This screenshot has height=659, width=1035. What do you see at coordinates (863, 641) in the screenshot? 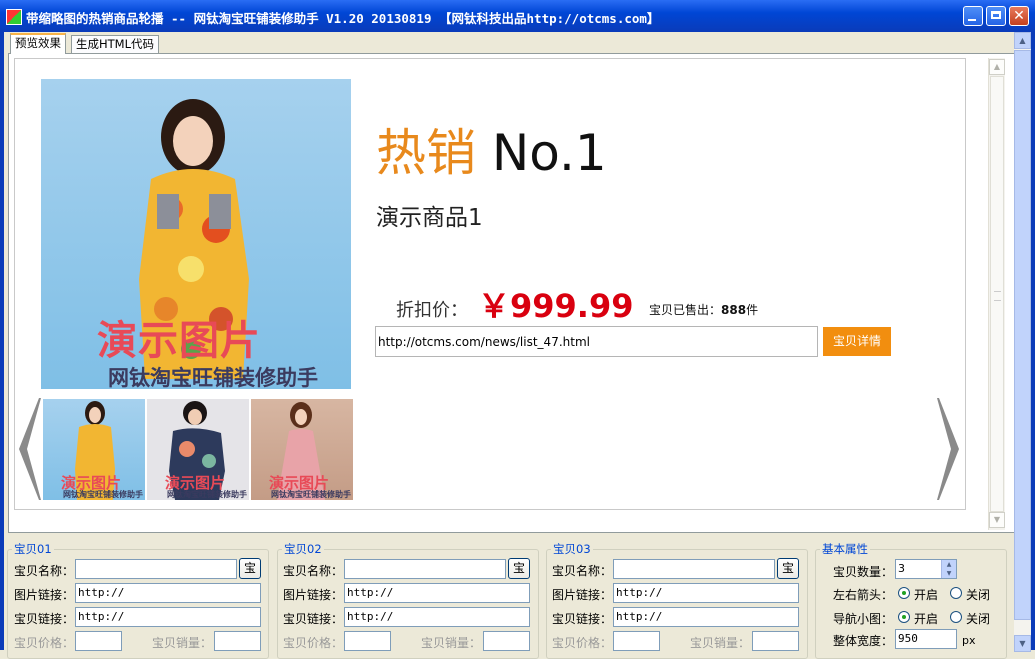
I see `total-width-label: 整体宽度：` at bounding box center [863, 641].